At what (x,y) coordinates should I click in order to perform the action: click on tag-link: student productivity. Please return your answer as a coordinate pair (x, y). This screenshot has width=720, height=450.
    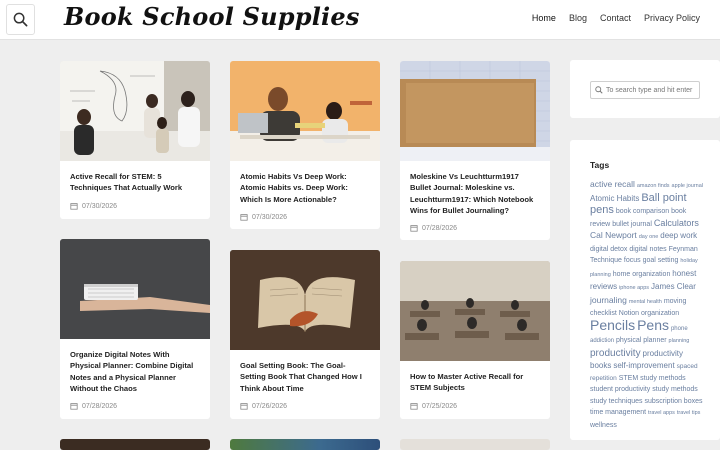
    Looking at the image, I should click on (620, 389).